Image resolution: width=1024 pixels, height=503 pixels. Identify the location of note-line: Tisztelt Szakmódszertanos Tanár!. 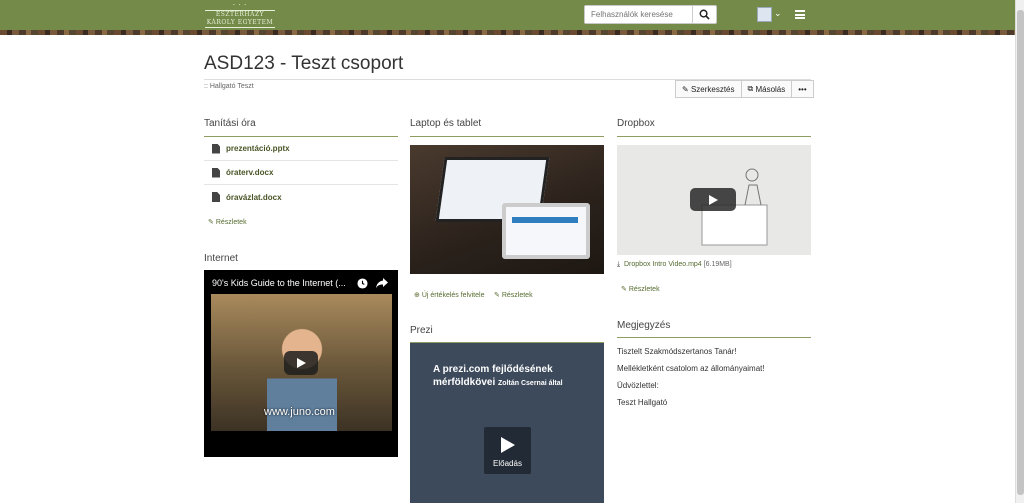
(677, 351).